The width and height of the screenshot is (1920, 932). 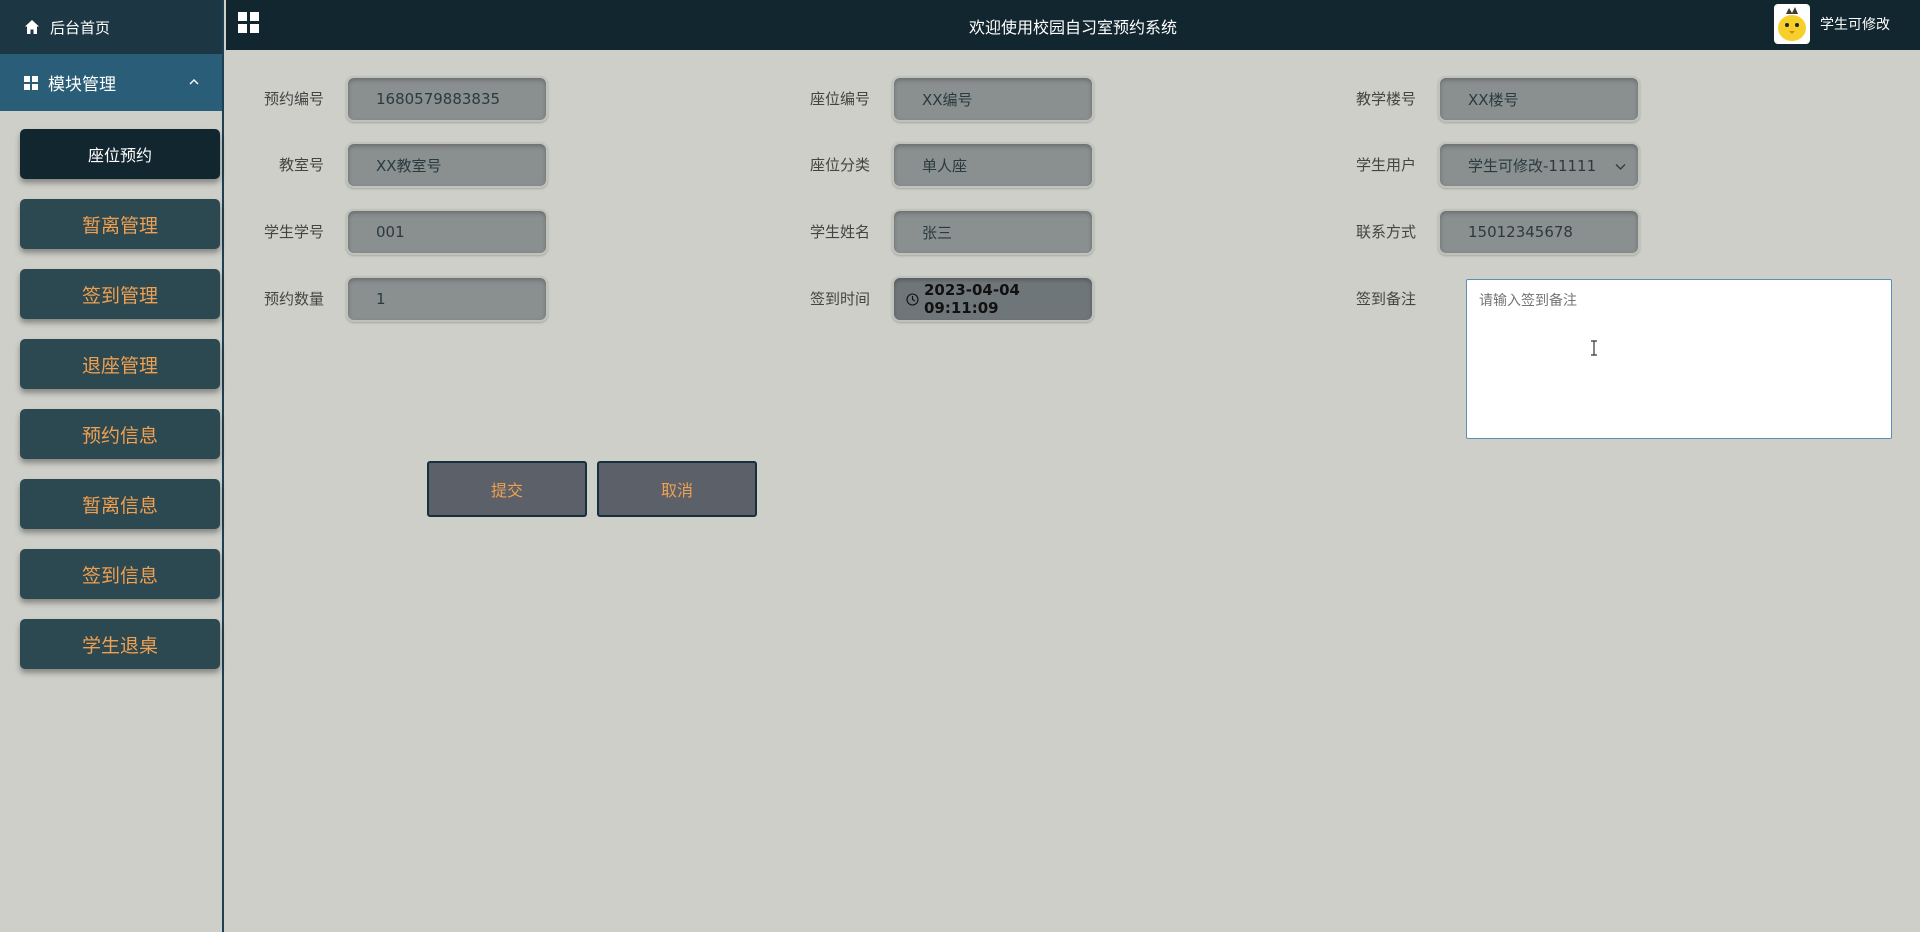 I want to click on grid-menu-icon, so click(x=249, y=23).